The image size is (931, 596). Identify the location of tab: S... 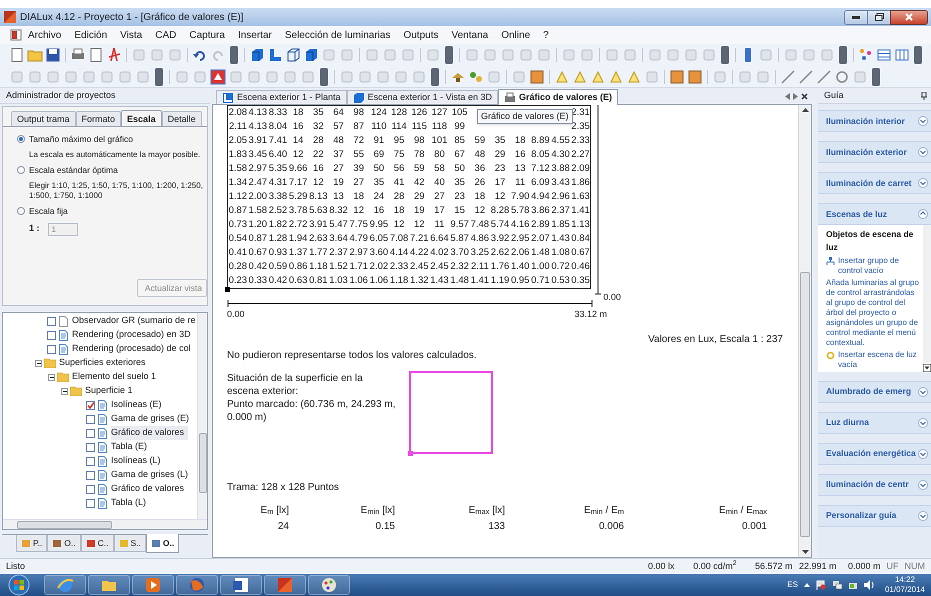
(130, 543).